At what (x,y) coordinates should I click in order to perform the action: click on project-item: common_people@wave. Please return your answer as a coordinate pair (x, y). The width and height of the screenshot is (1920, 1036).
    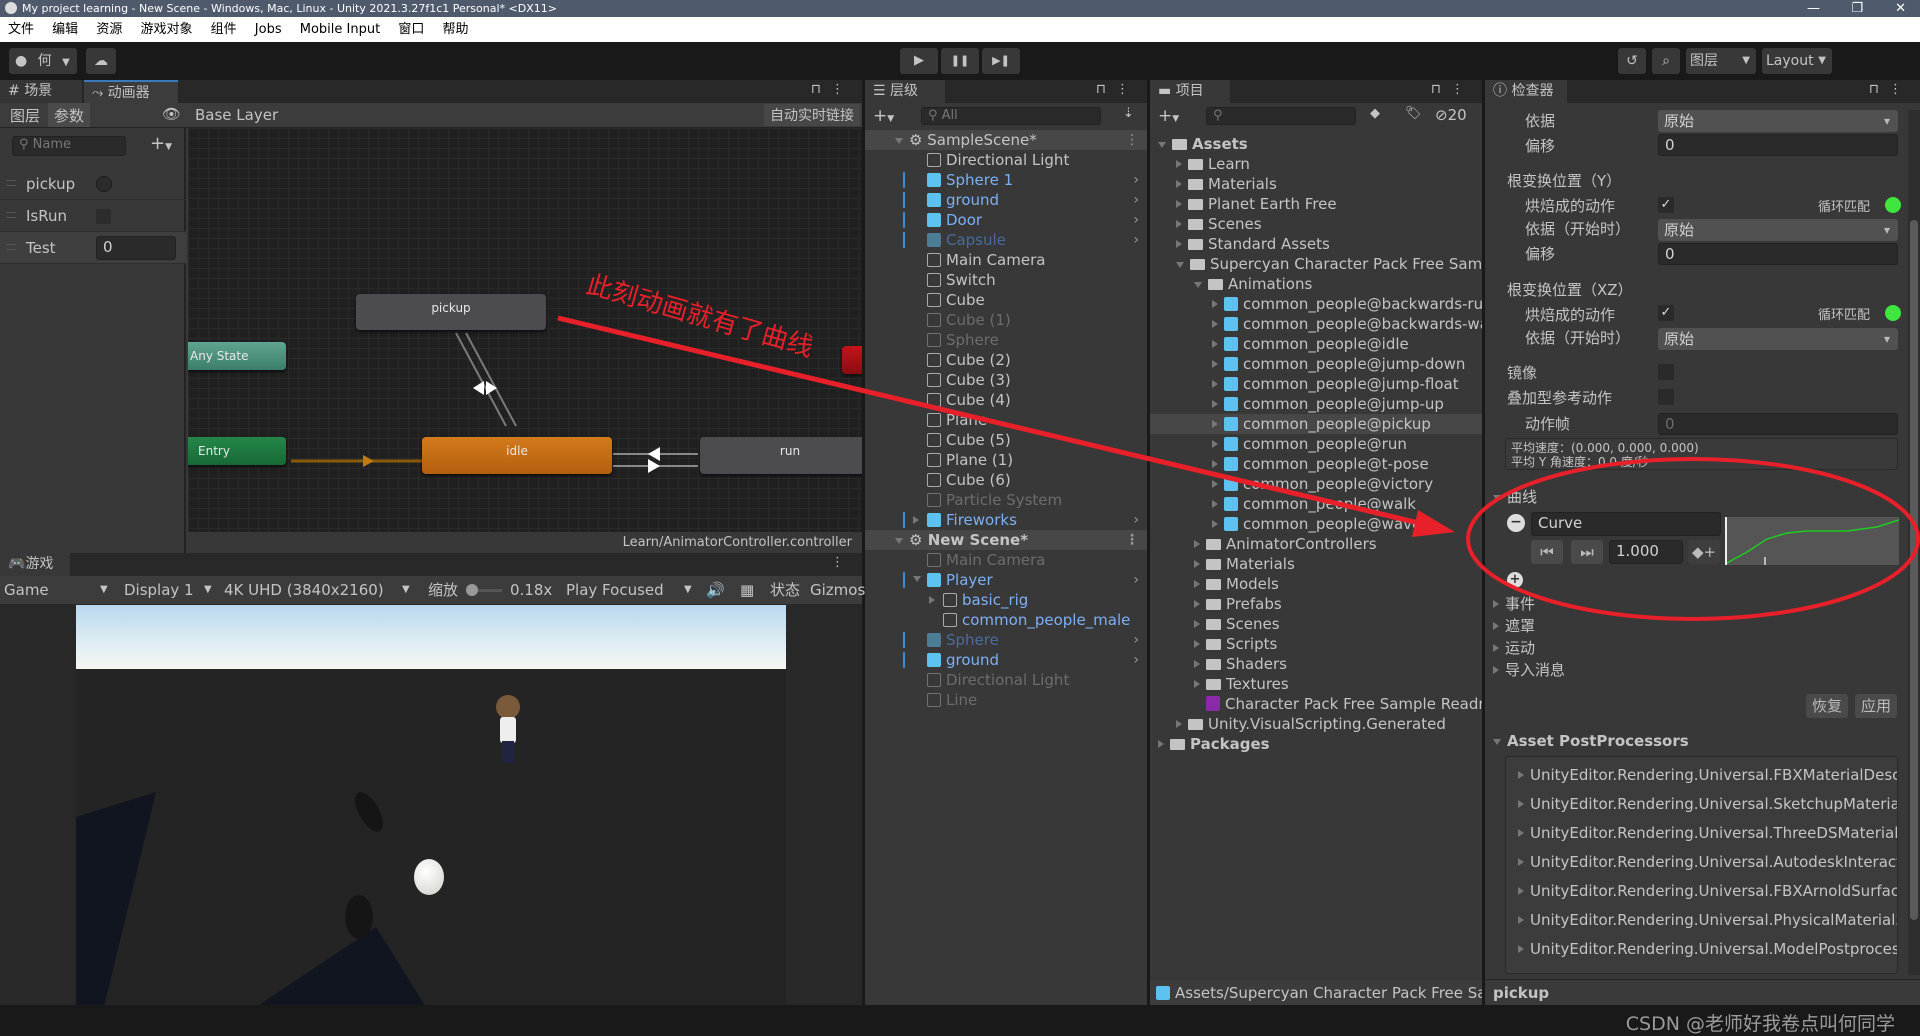
    Looking at the image, I should click on (1316, 524).